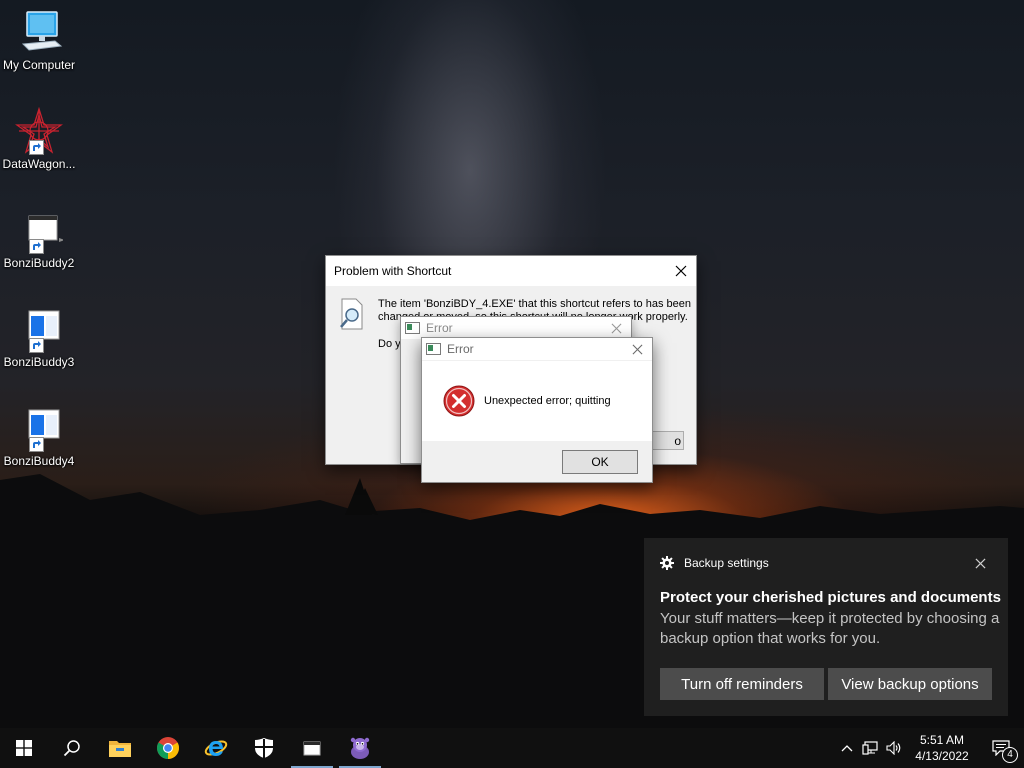 The height and width of the screenshot is (768, 1024). I want to click on shortcut-dialog-close-button, so click(681, 271).